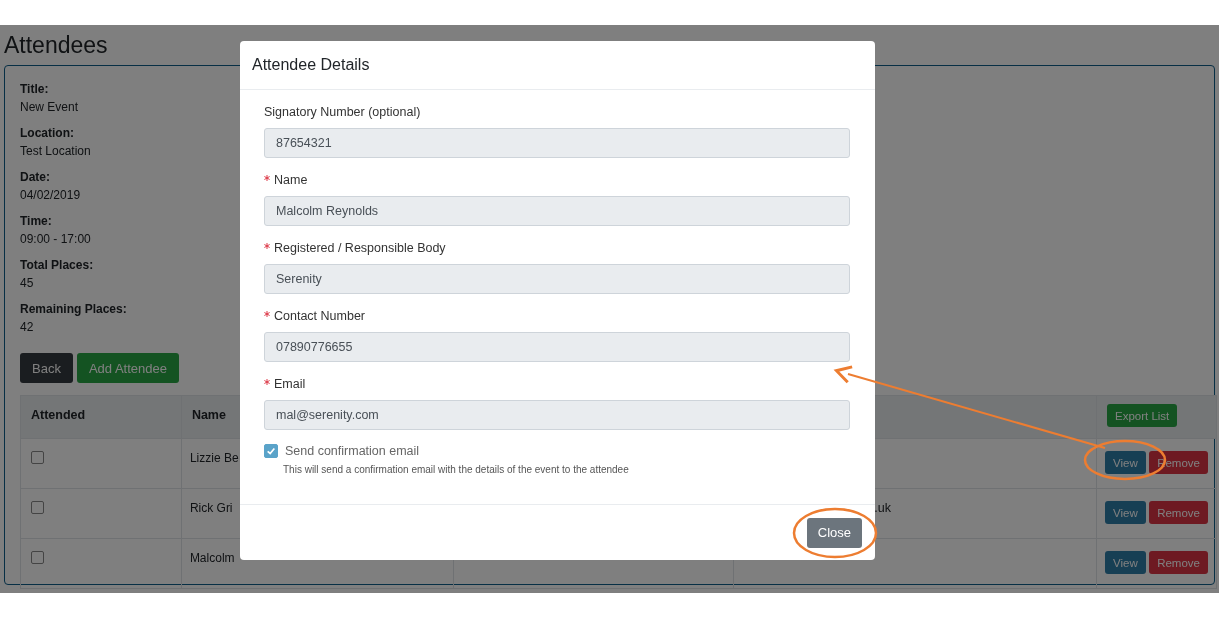  What do you see at coordinates (36, 221) in the screenshot?
I see `detail-label: Time:` at bounding box center [36, 221].